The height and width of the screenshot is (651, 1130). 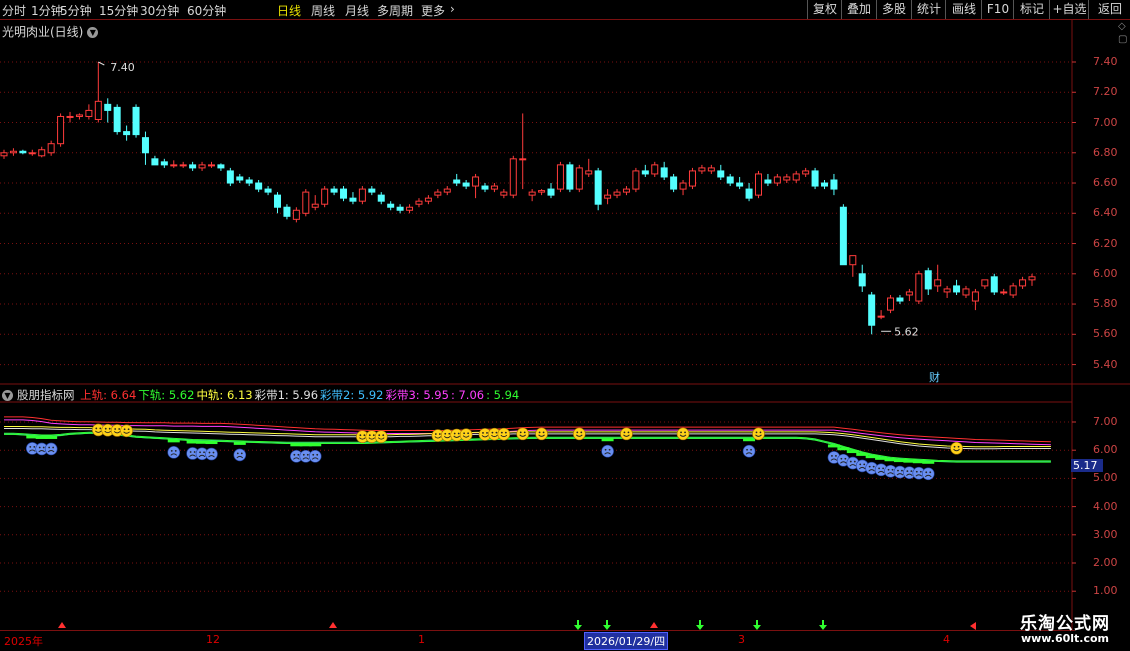 What do you see at coordinates (1105, 562) in the screenshot?
I see `indicator-tick-label: 2.00` at bounding box center [1105, 562].